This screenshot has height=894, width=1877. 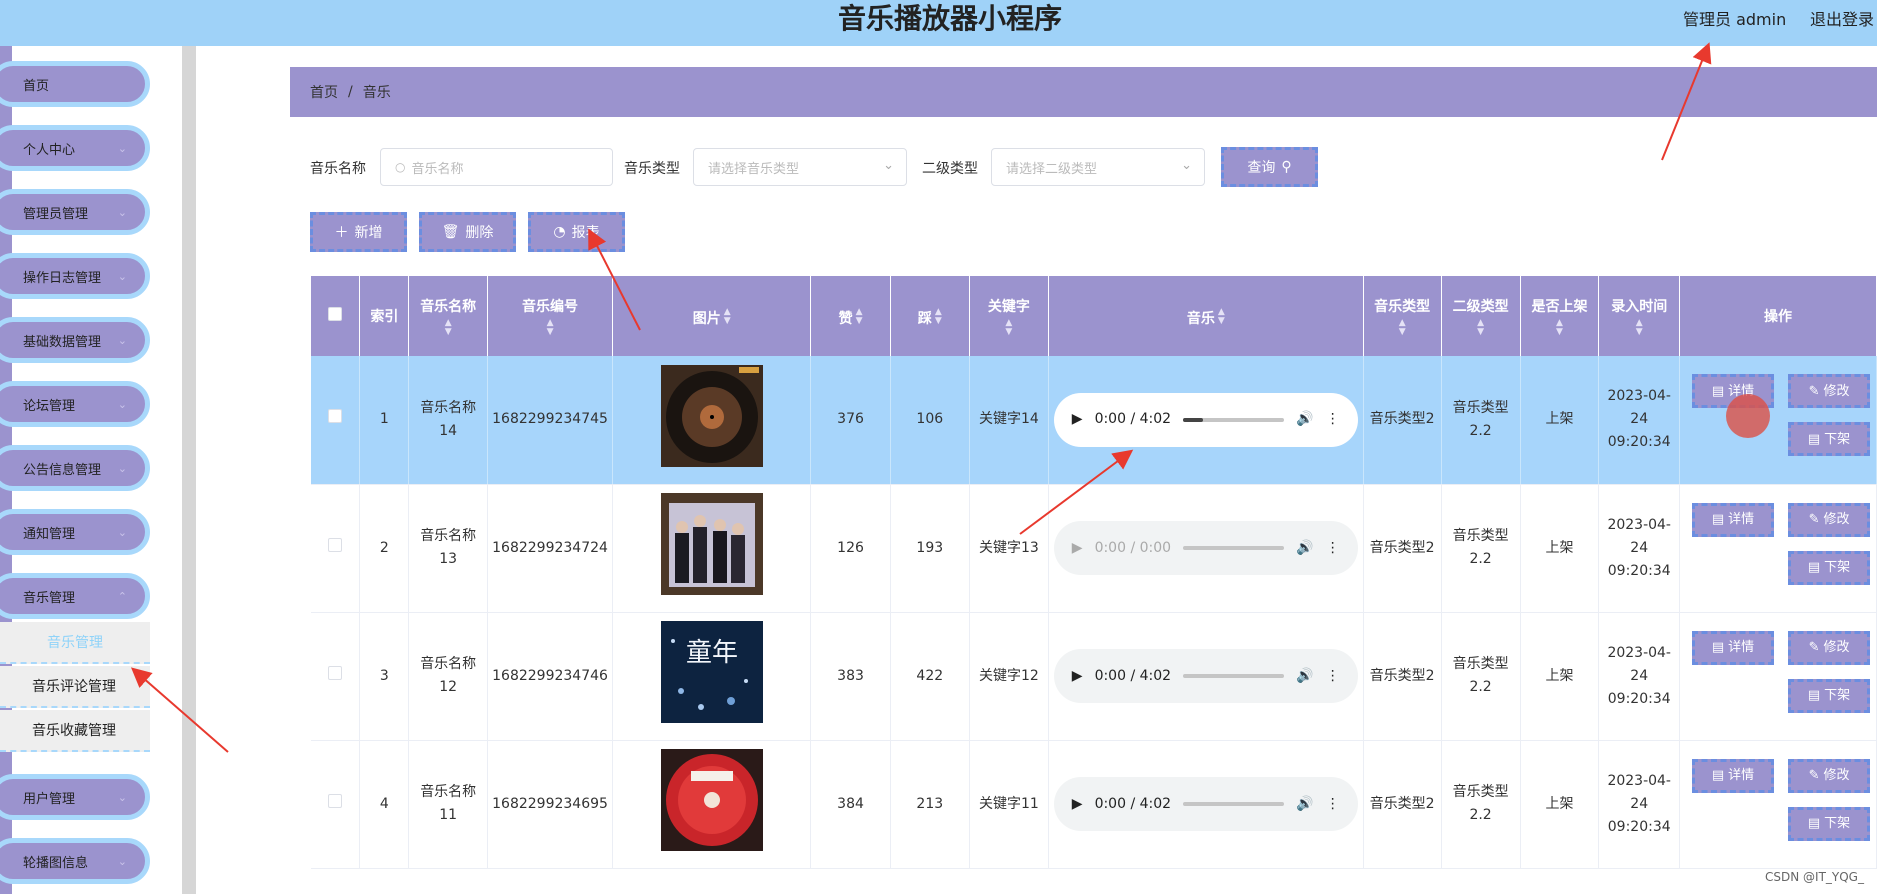 What do you see at coordinates (712, 316) in the screenshot?
I see `col-image: 图片 ▲ ▼` at bounding box center [712, 316].